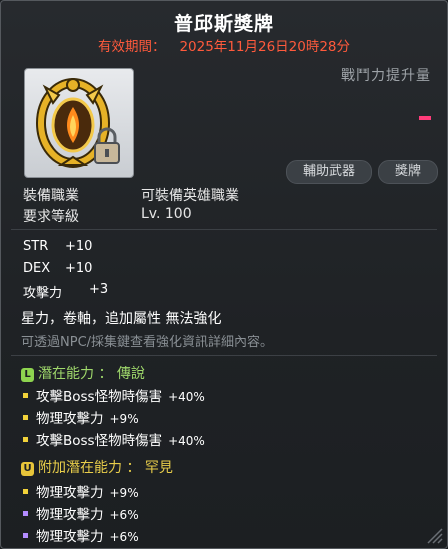 The width and height of the screenshot is (448, 549). I want to click on medal-icon, so click(79, 123).